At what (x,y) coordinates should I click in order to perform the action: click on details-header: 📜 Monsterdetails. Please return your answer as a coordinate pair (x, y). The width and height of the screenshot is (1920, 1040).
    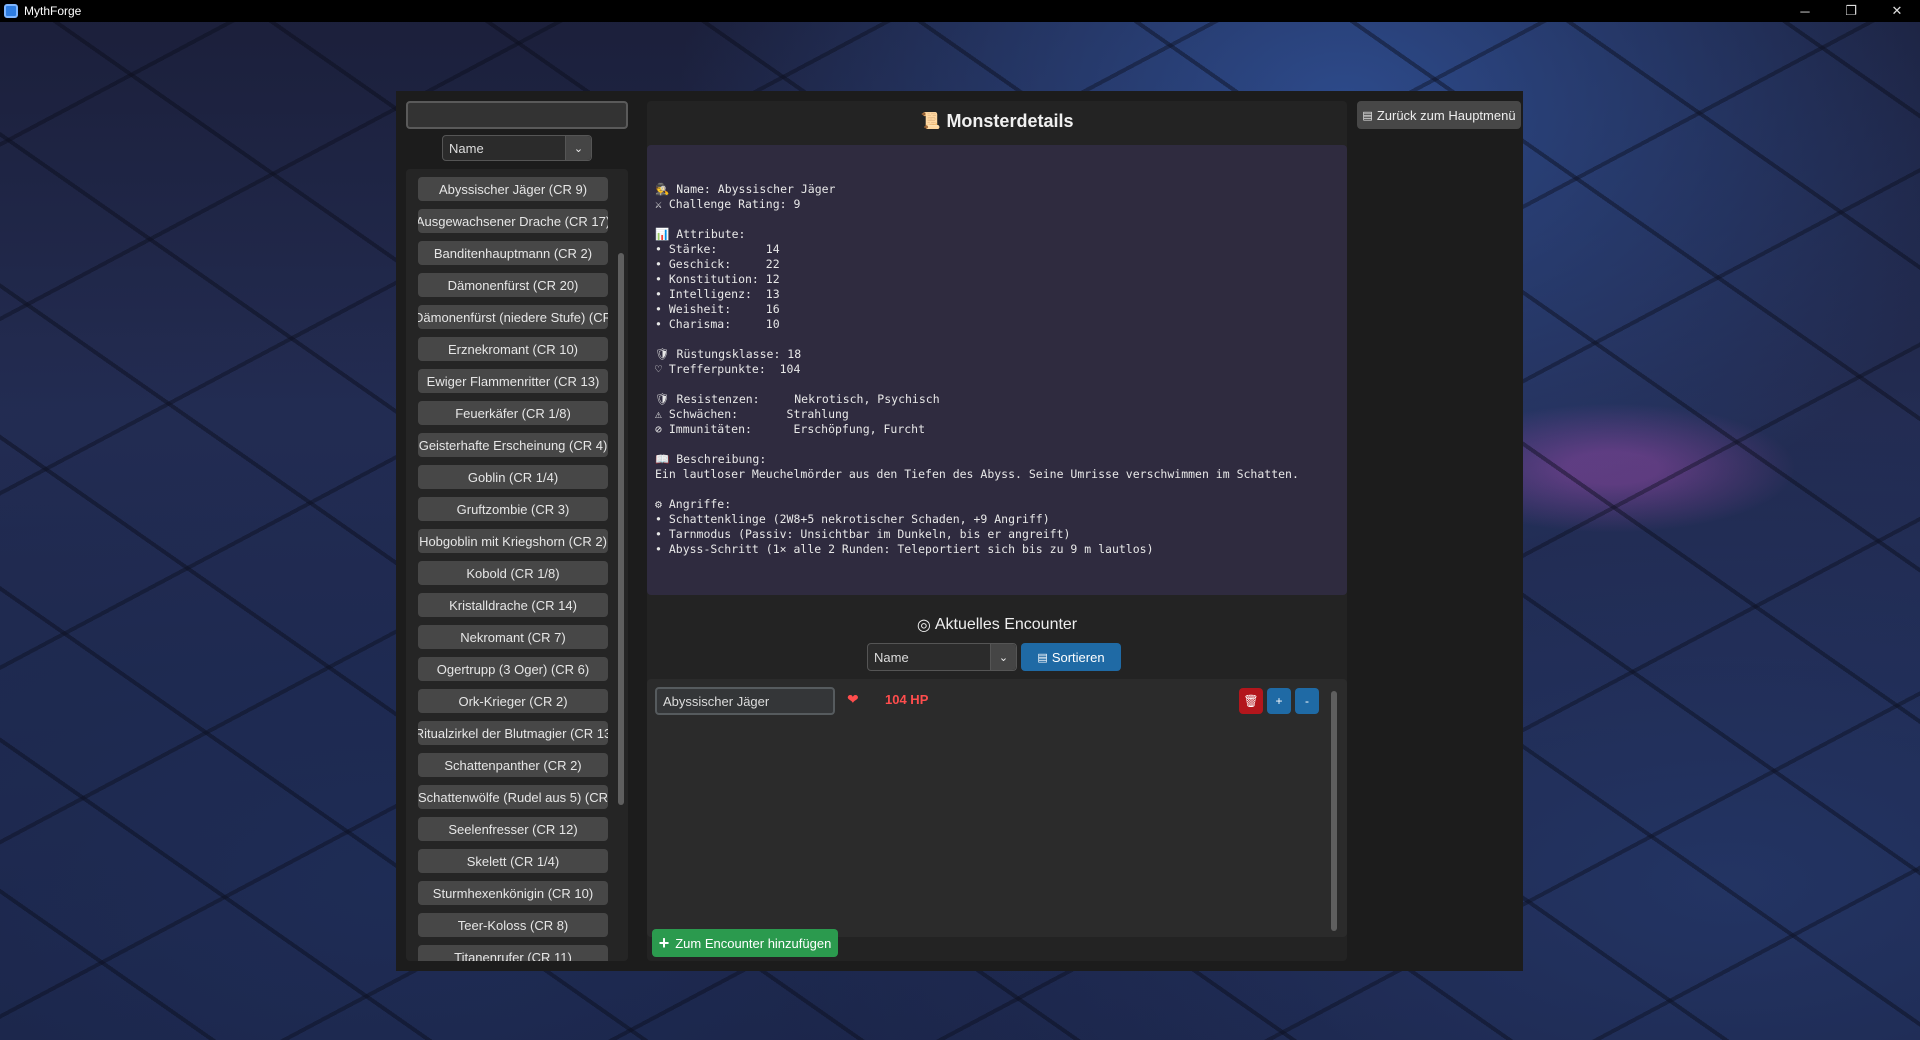
    Looking at the image, I should click on (997, 121).